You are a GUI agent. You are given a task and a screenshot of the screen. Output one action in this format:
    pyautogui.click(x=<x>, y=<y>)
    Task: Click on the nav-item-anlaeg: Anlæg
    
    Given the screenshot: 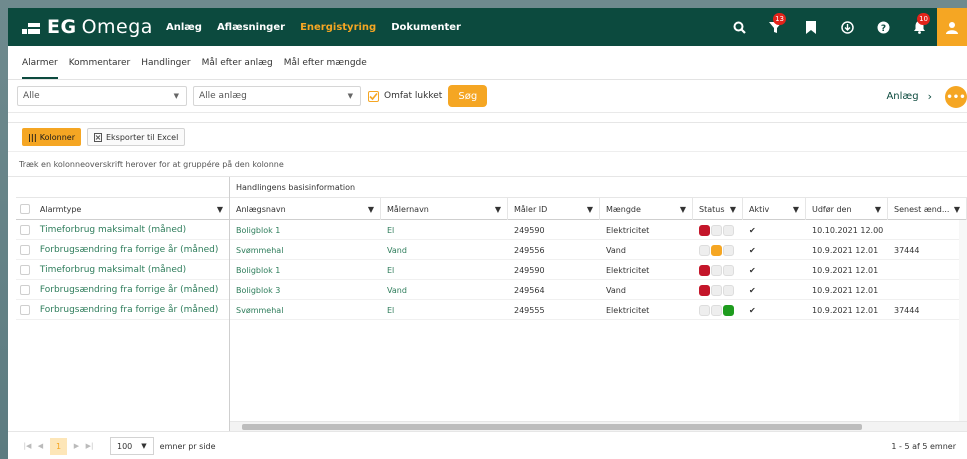 What is the action you would take?
    pyautogui.click(x=184, y=27)
    